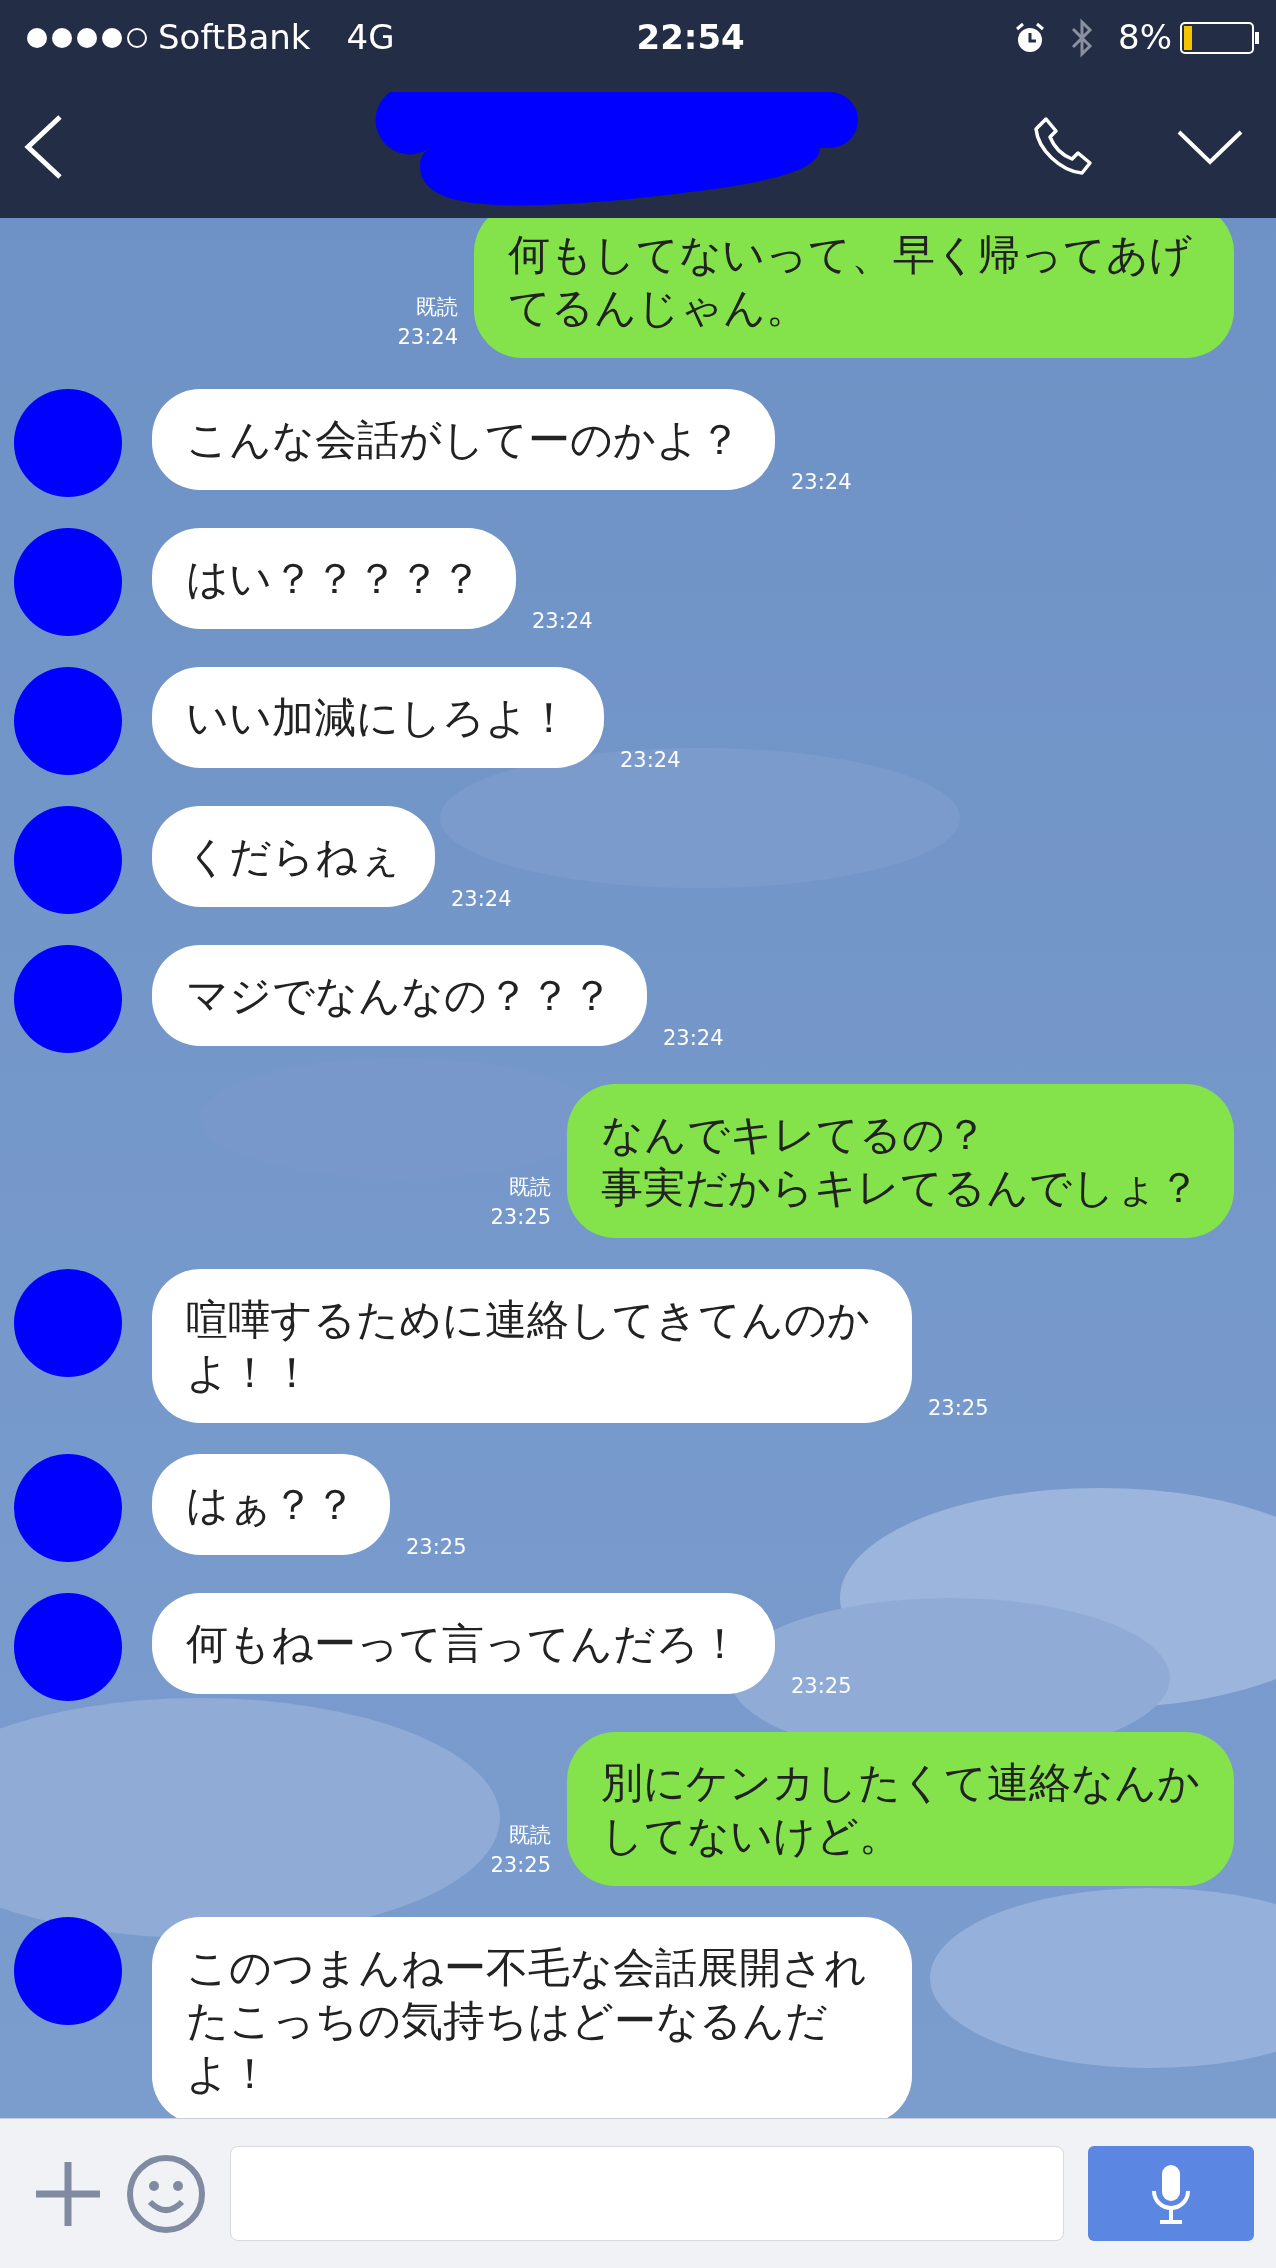  What do you see at coordinates (900, 1783) in the screenshot?
I see `message-text: 別にケンカしたくて連絡なんか` at bounding box center [900, 1783].